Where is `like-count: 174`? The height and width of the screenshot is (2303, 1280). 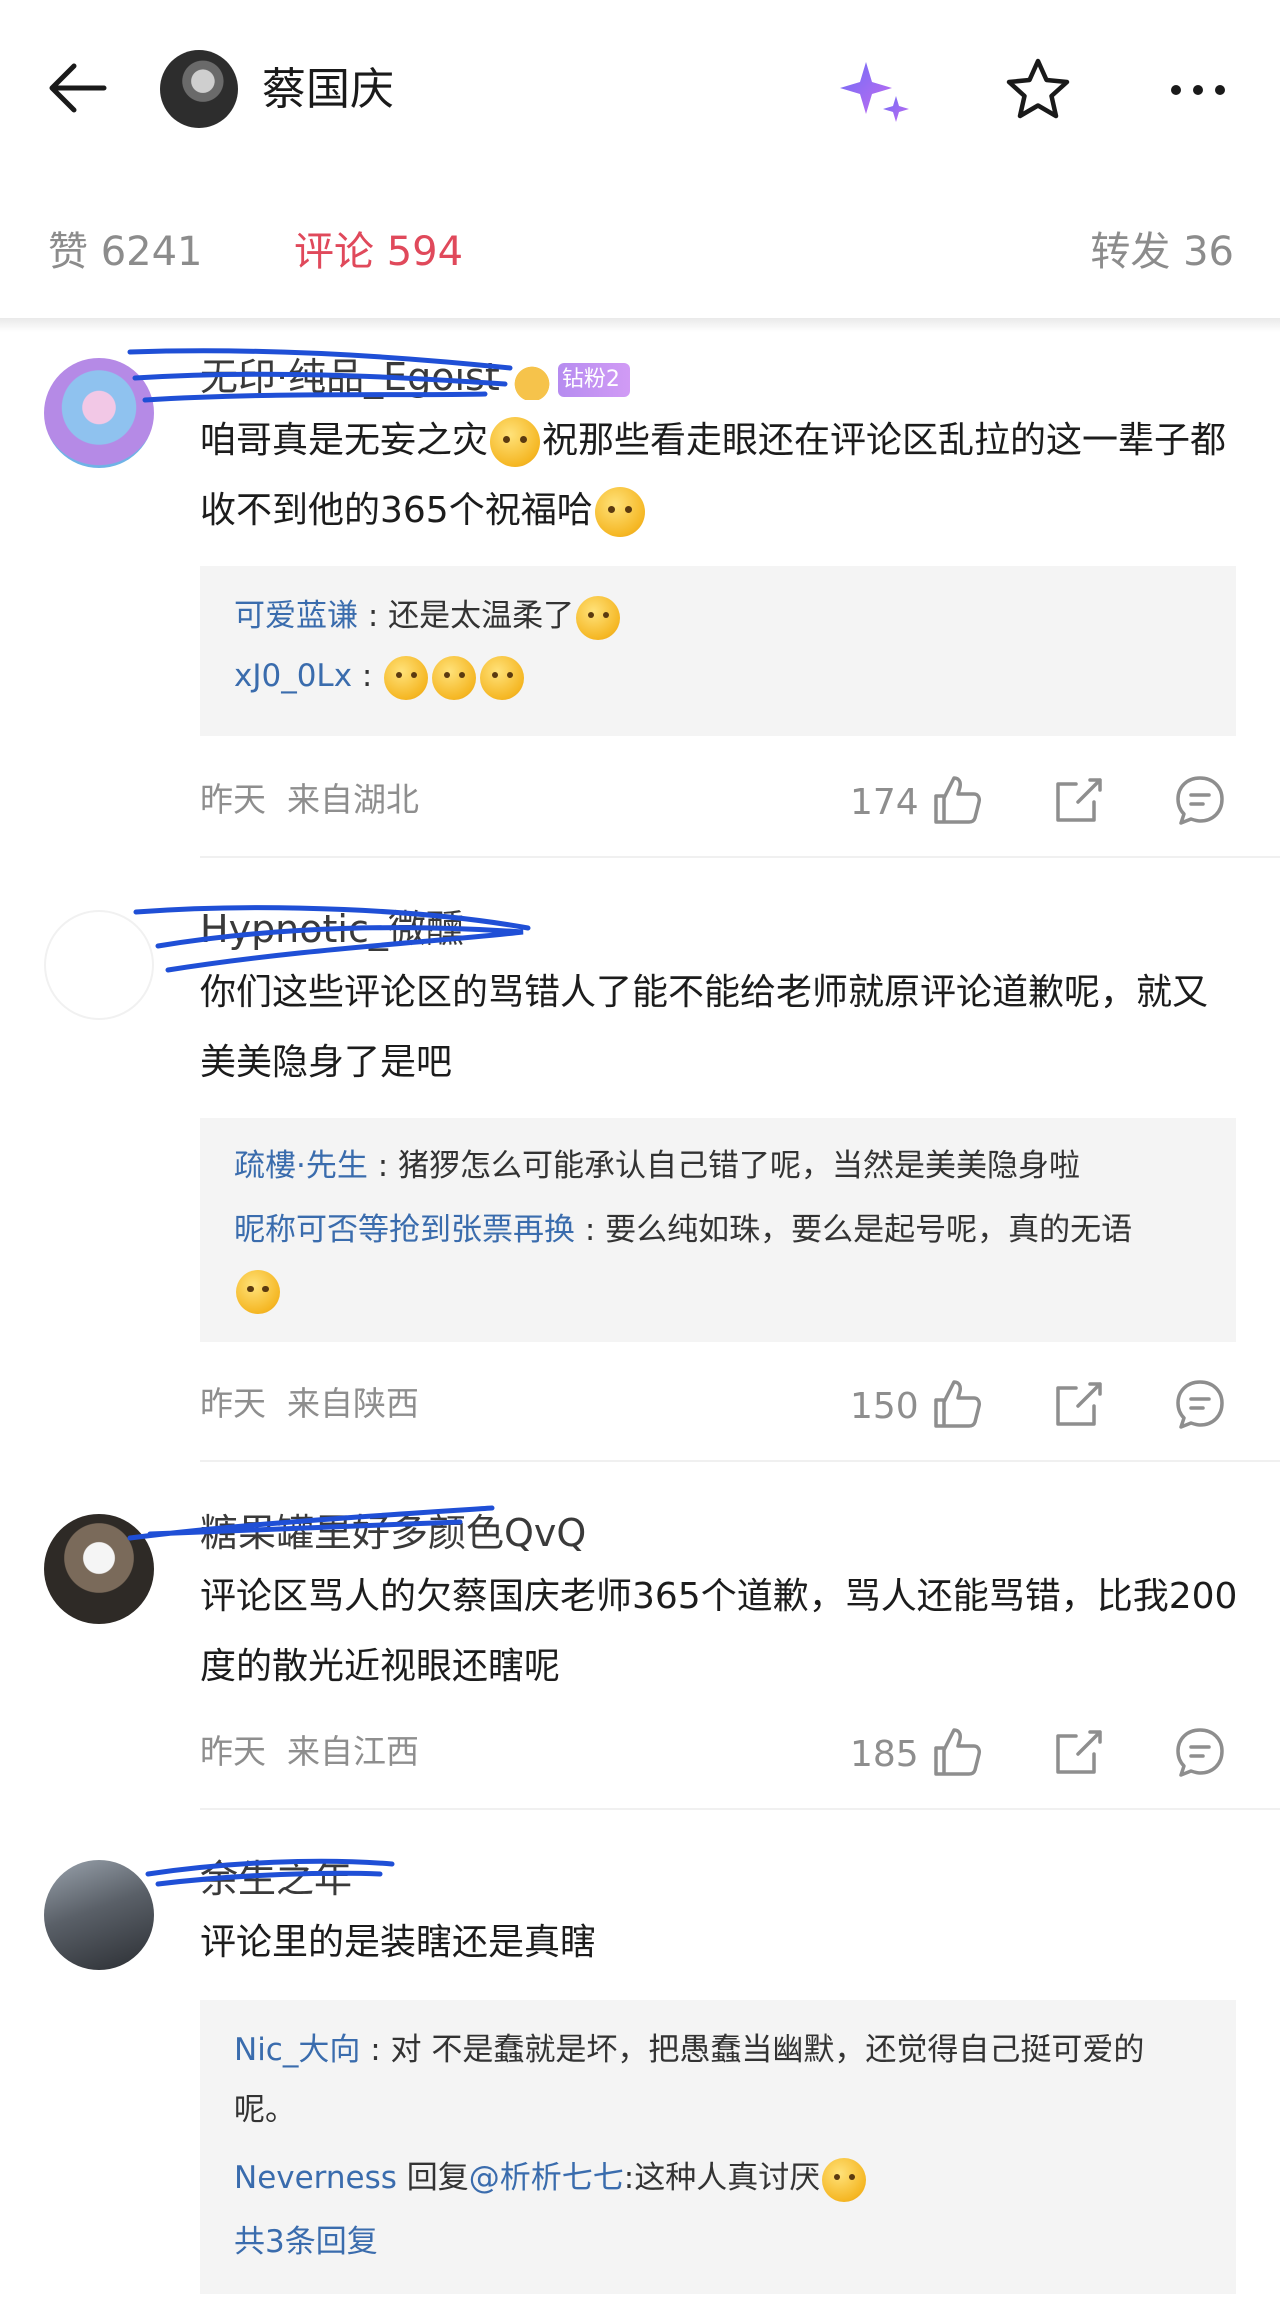
like-count: 174 is located at coordinates (884, 802).